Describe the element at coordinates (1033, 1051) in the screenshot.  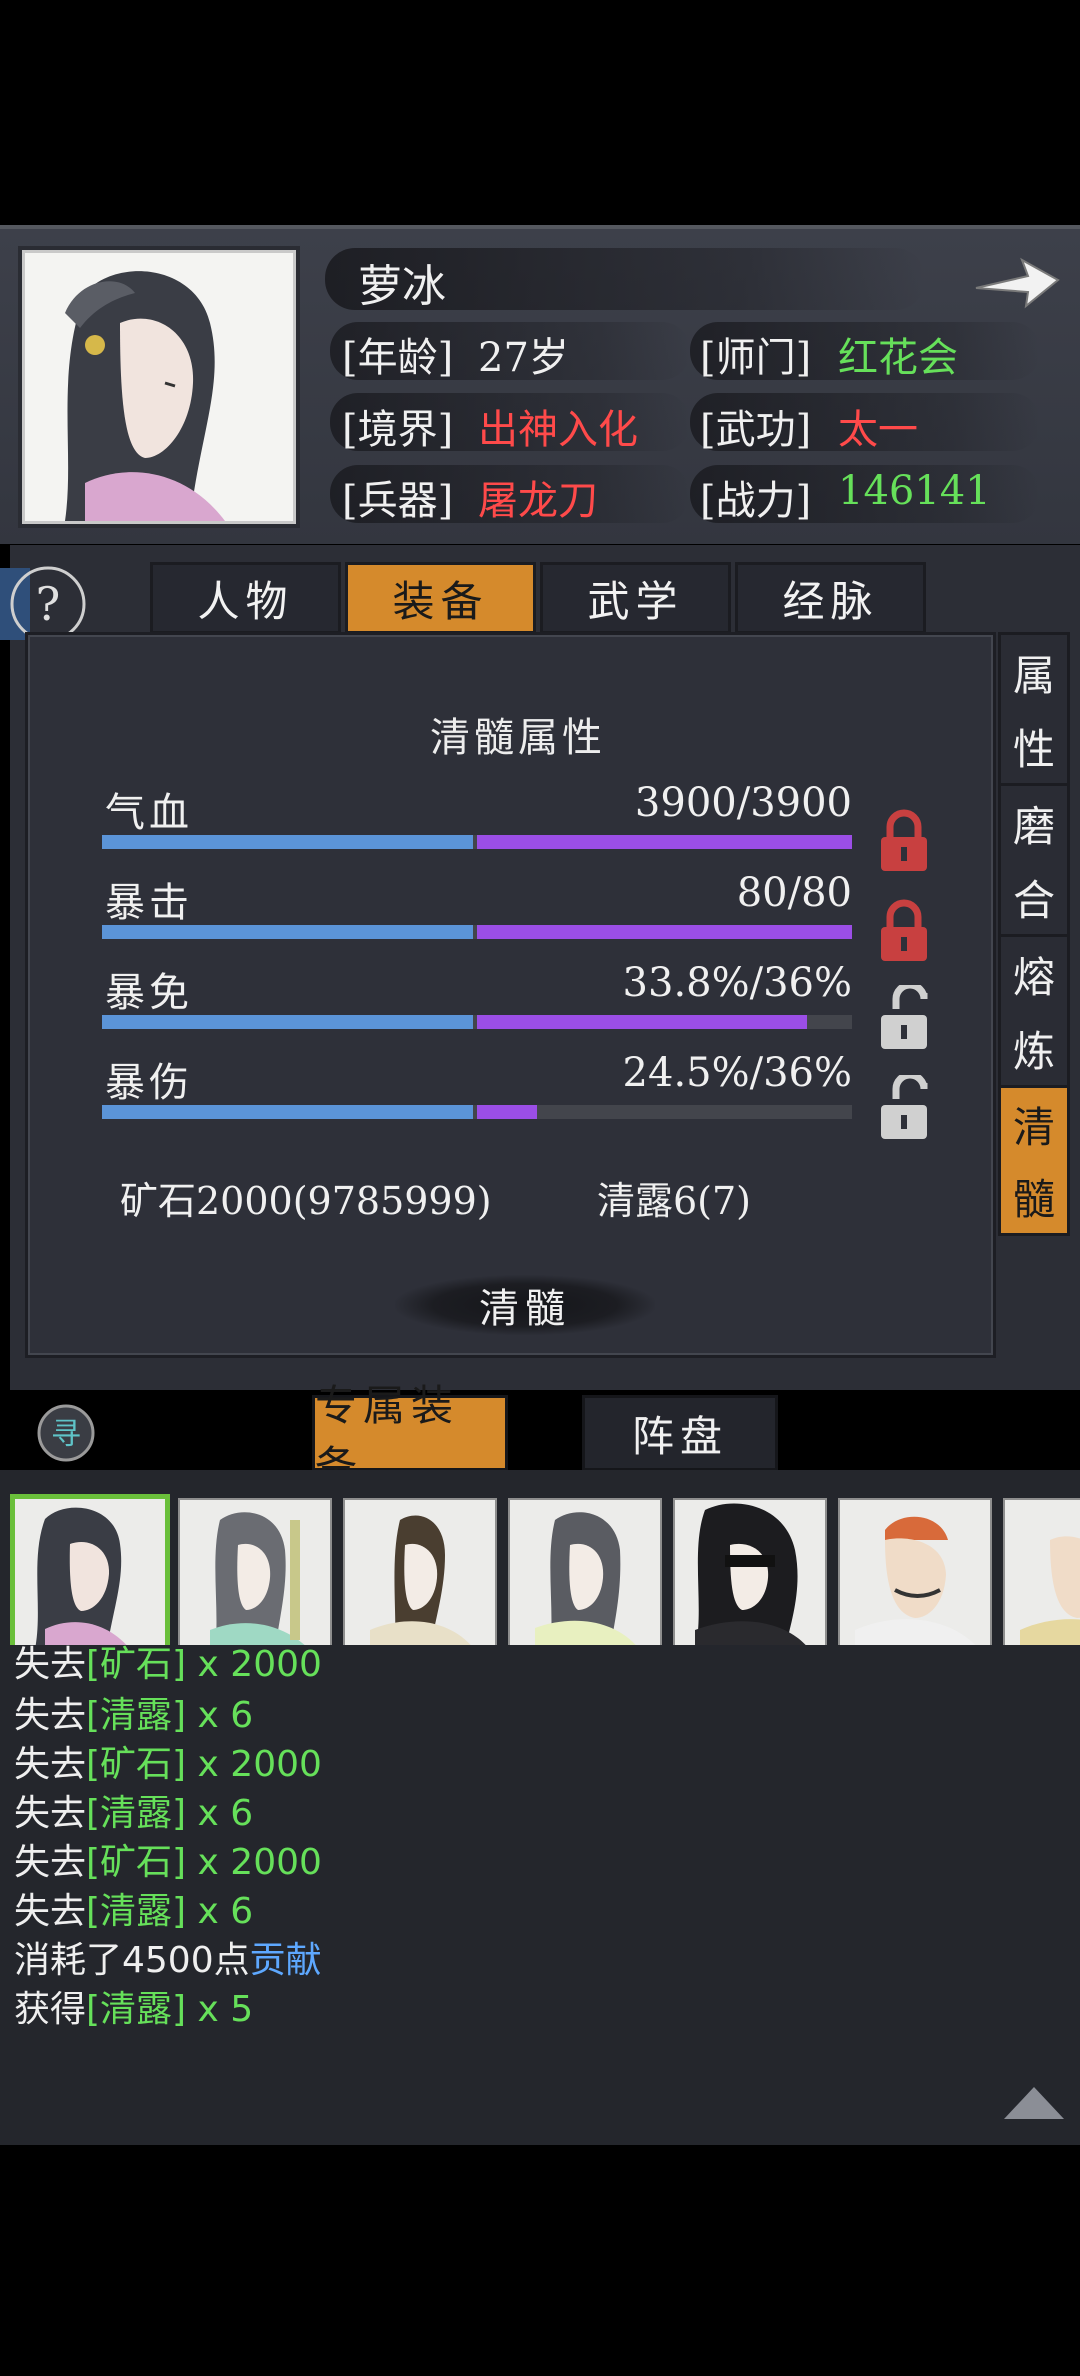
I see `side-tab-char: 炼` at that location.